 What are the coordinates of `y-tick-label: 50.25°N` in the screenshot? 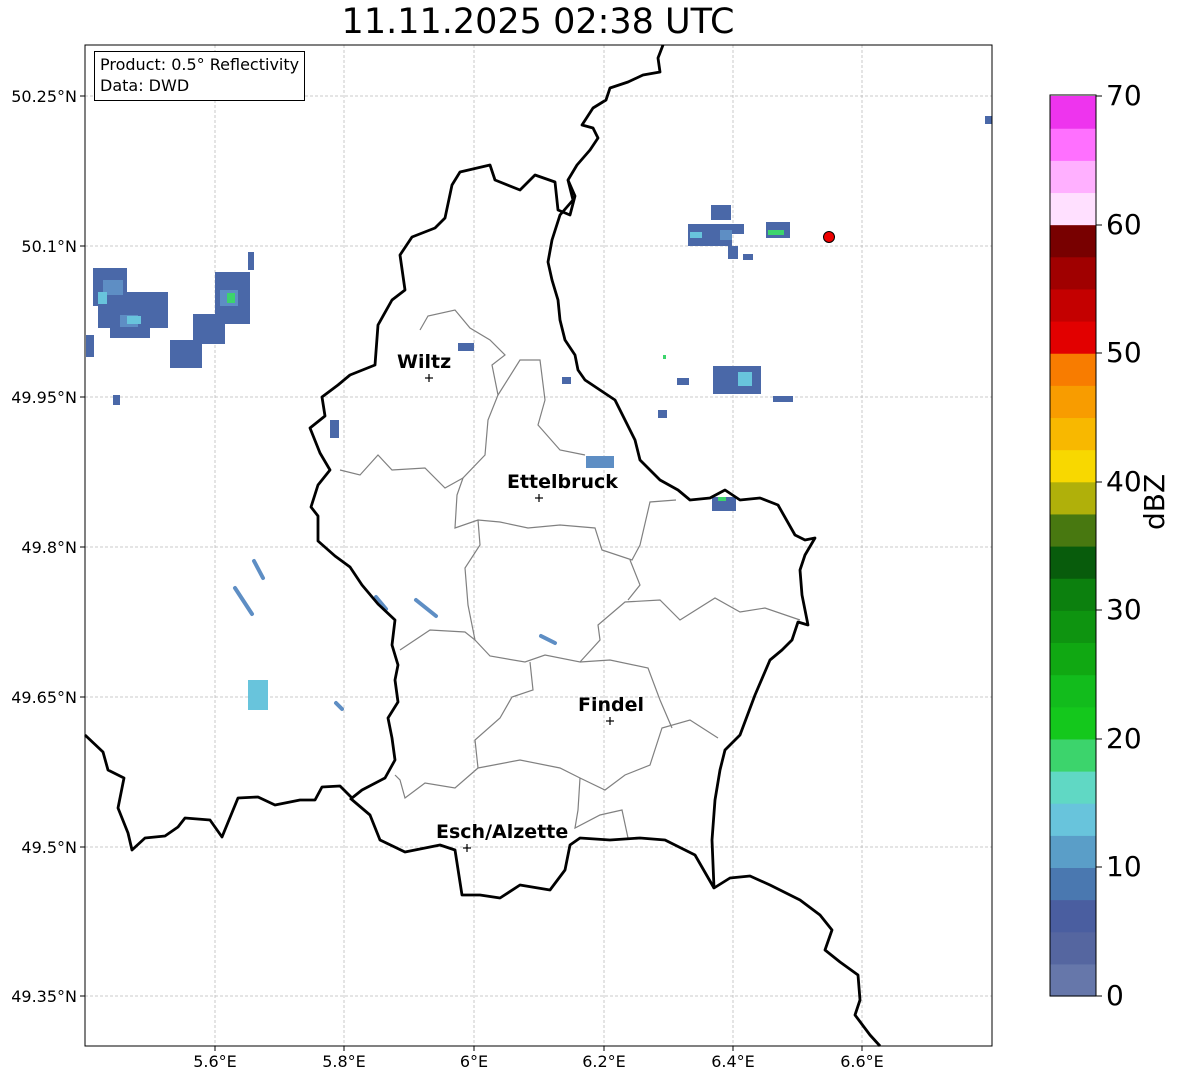 It's located at (44, 96).